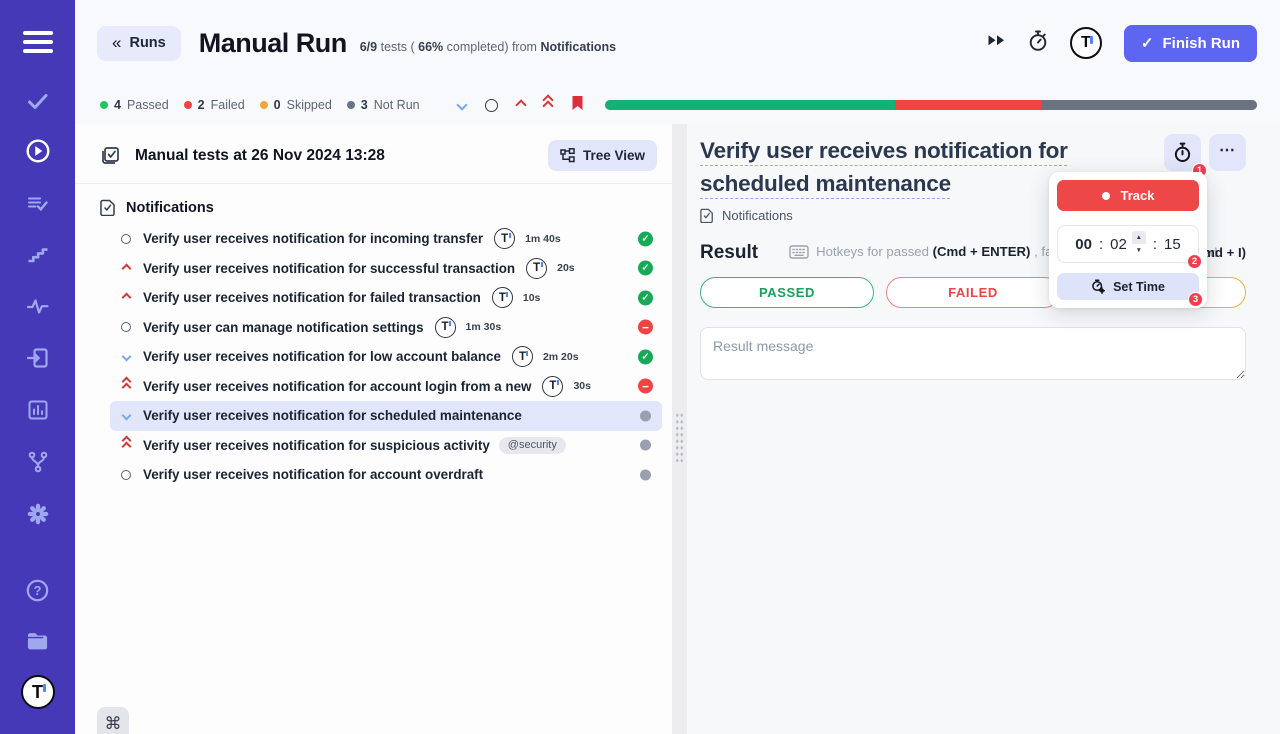  I want to click on high-priority-filter-icon, so click(520, 105).